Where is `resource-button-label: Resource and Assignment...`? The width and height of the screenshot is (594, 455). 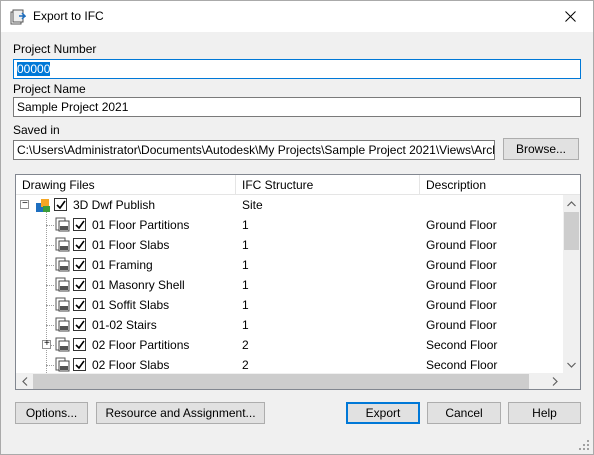 resource-button-label: Resource and Assignment... is located at coordinates (180, 413).